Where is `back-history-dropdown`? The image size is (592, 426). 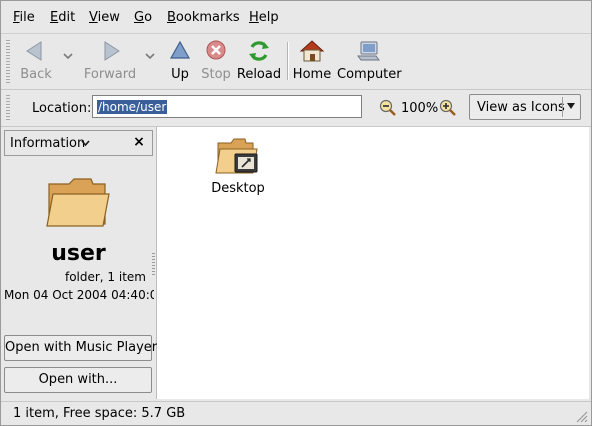 back-history-dropdown is located at coordinates (68, 56).